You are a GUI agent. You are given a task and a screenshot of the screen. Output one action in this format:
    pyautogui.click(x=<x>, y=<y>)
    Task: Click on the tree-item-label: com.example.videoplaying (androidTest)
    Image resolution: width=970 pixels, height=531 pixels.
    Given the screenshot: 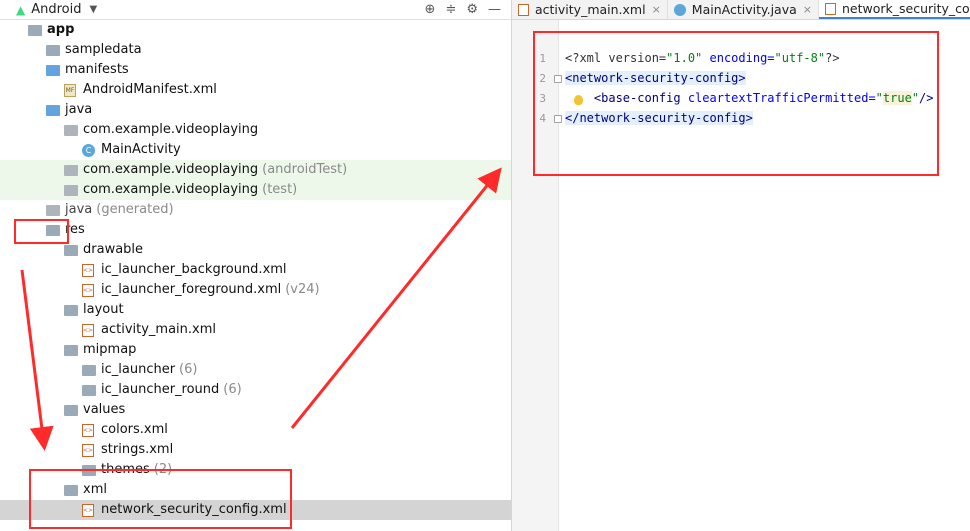 What is the action you would take?
    pyautogui.click(x=215, y=170)
    